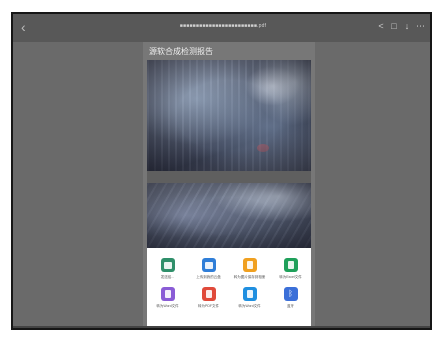  I want to click on more-icon: ⋯, so click(420, 26).